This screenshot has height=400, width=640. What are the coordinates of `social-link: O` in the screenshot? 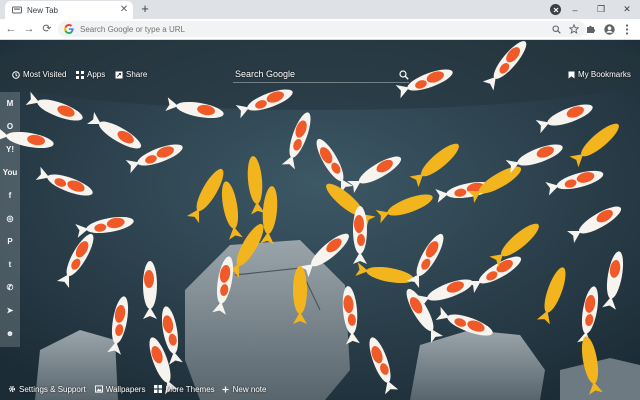 It's located at (10, 126).